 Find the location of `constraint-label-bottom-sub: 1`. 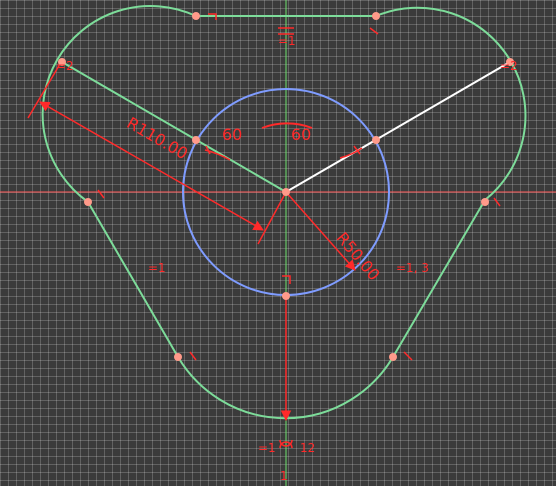

constraint-label-bottom-sub: 1 is located at coordinates (284, 476).